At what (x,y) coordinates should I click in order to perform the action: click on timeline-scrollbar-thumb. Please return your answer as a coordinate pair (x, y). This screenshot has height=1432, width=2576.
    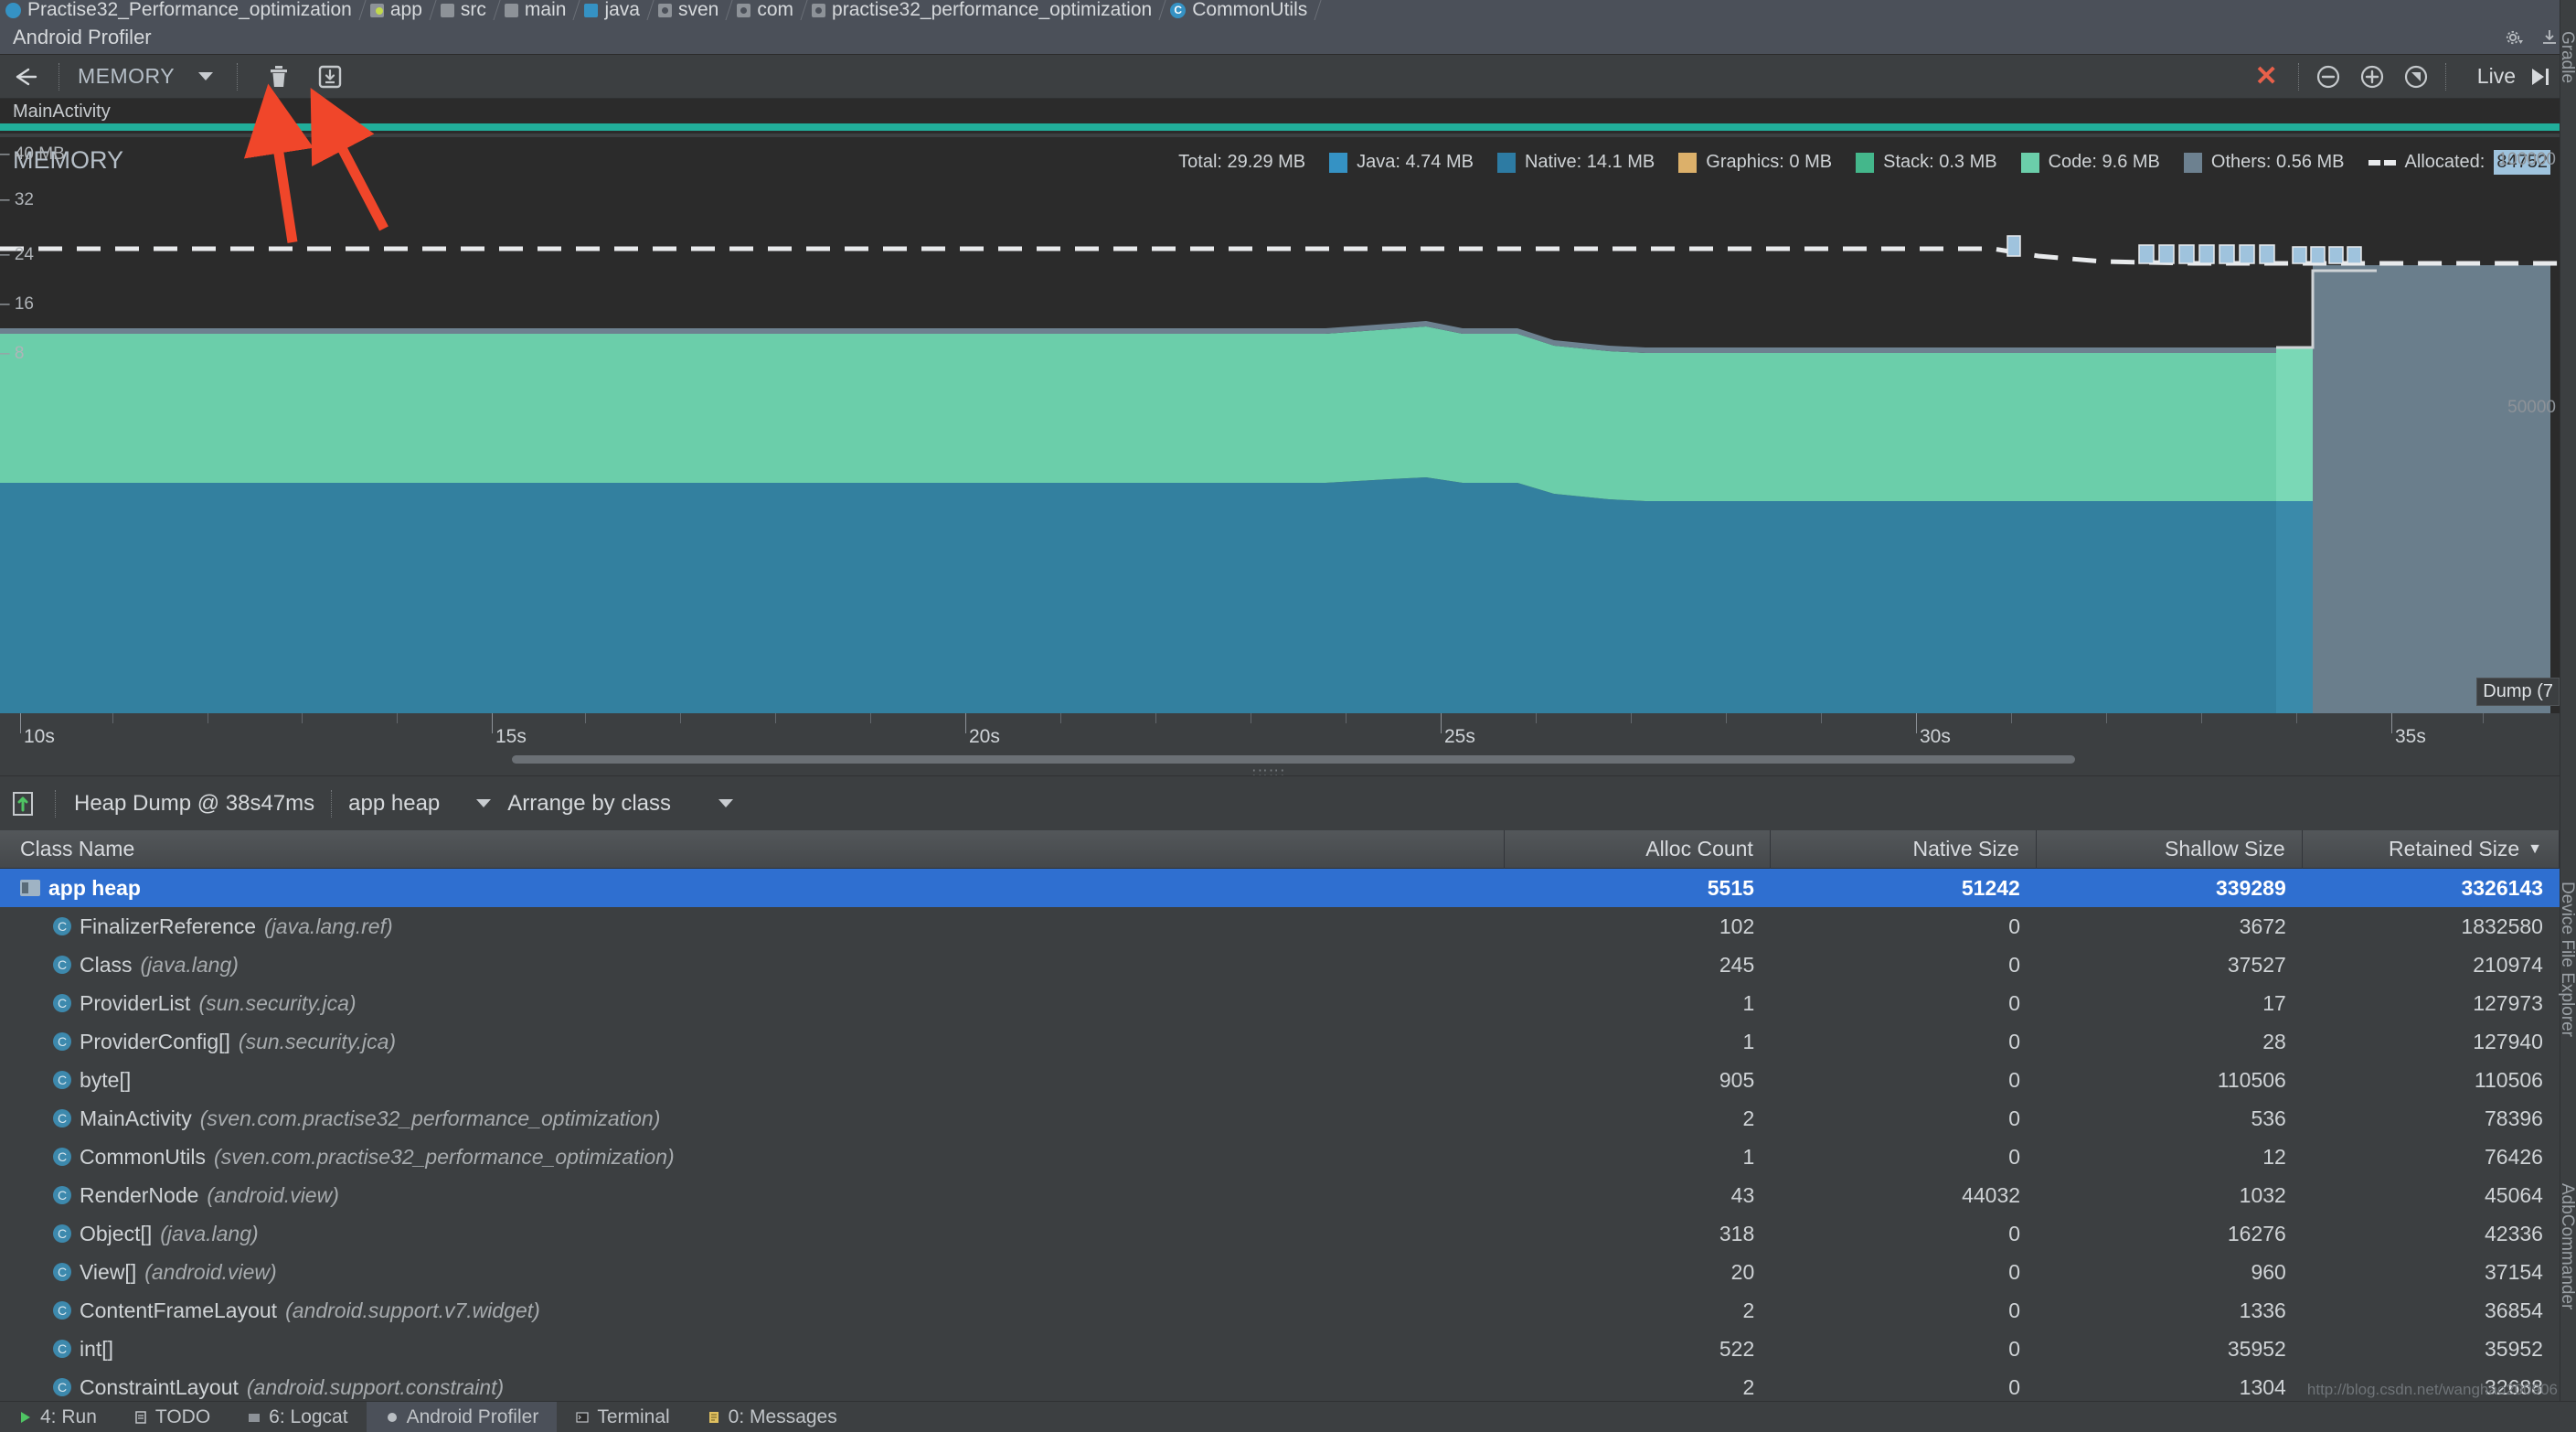
    Looking at the image, I should click on (1293, 759).